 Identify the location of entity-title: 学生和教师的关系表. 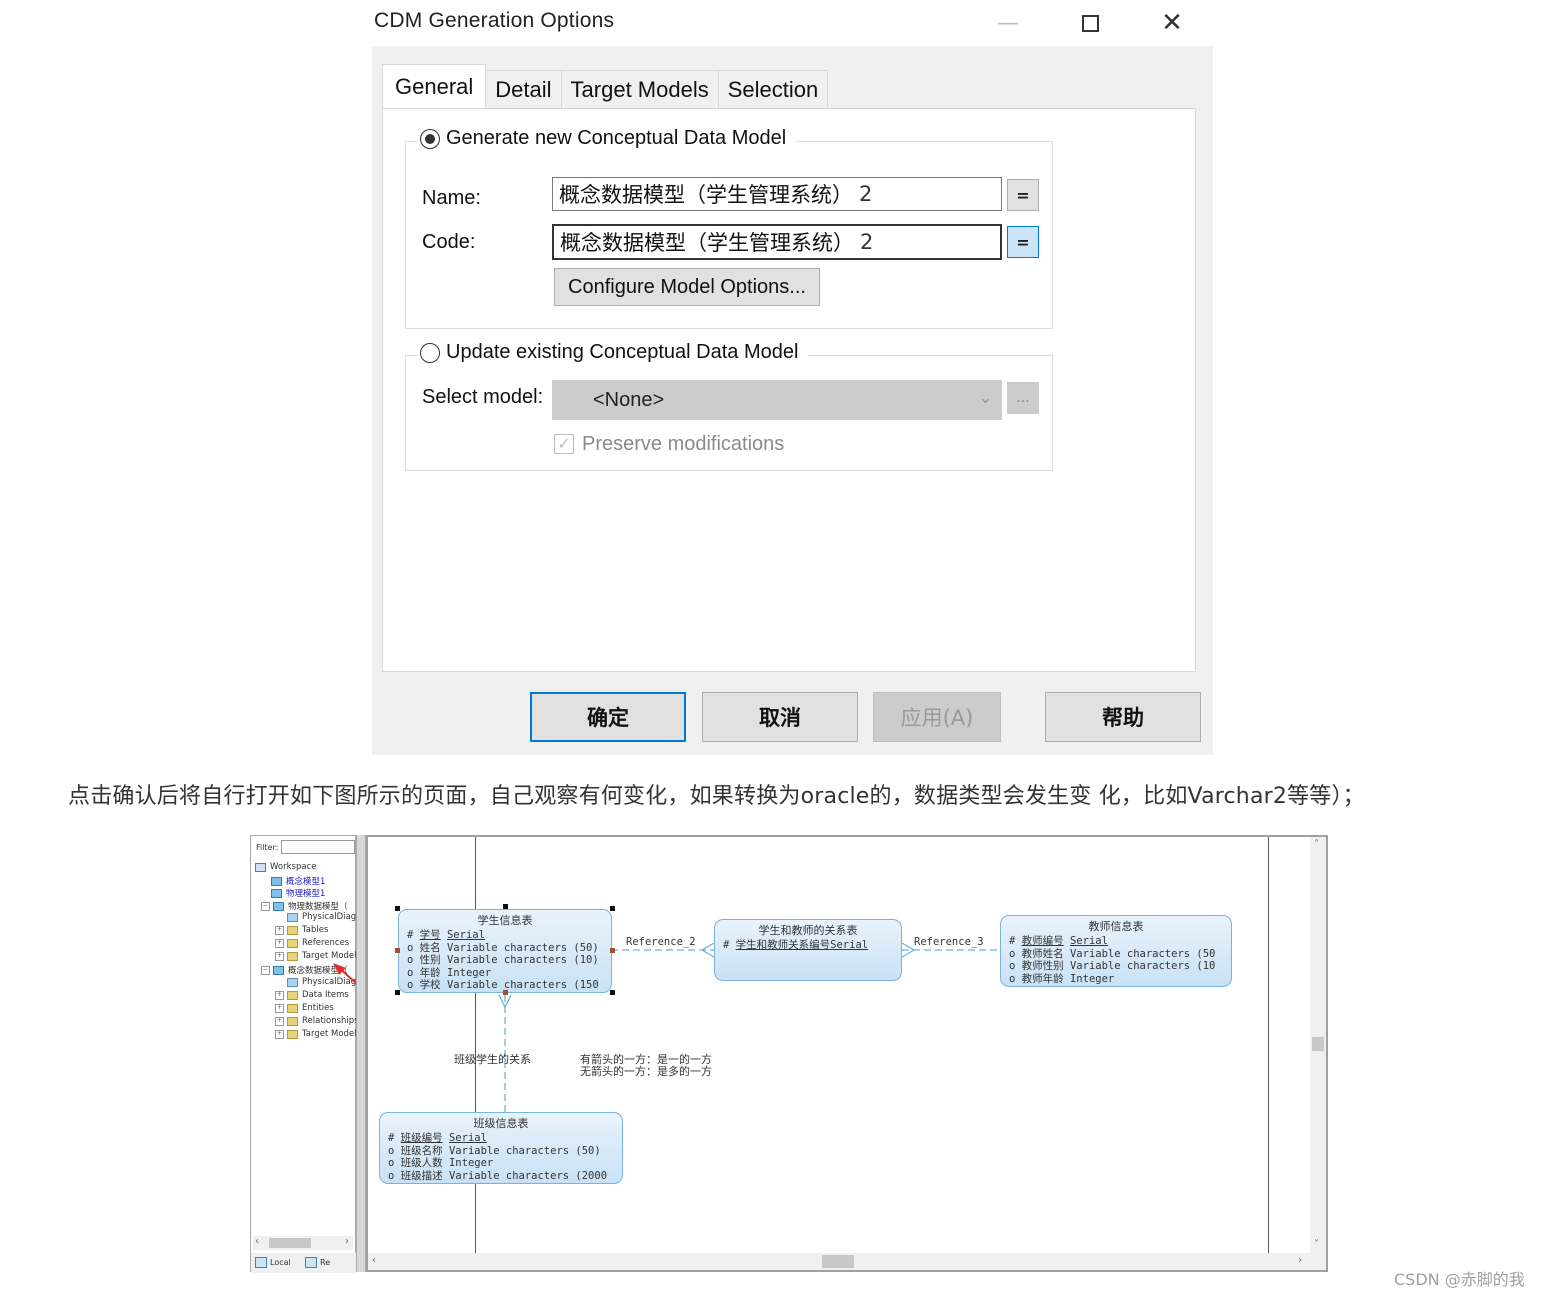
(808, 930).